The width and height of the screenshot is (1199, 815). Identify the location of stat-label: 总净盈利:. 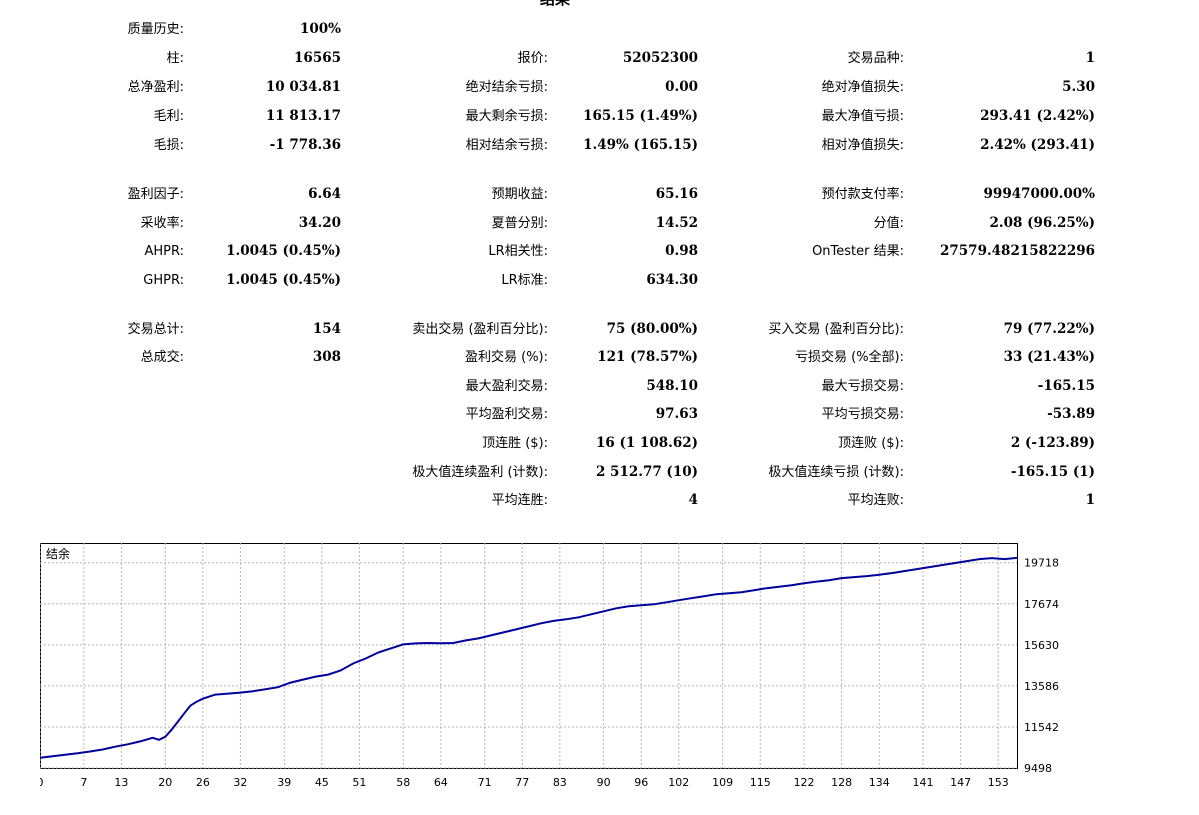
(155, 87).